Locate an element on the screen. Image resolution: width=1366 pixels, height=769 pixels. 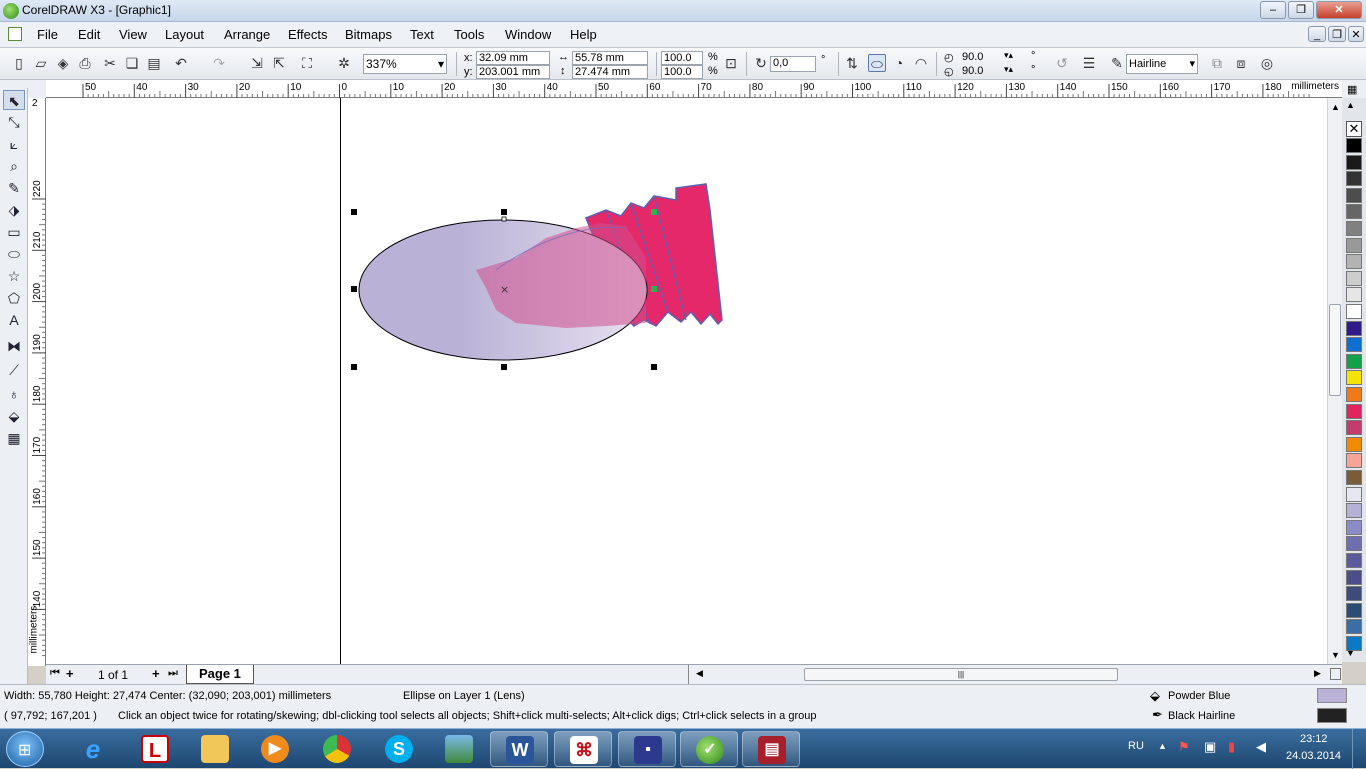
start-angle-spinner: ▾▴ is located at coordinates (1008, 55).